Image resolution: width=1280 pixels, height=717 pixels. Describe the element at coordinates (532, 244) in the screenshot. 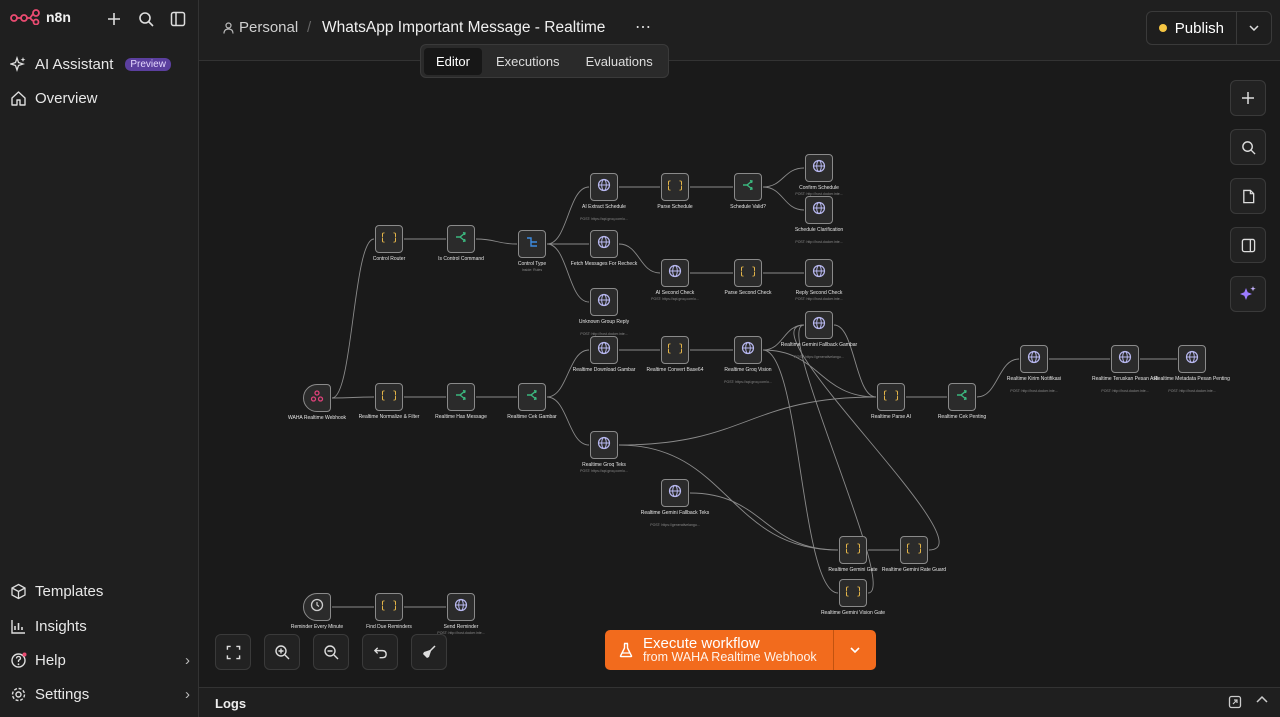

I see `workflow-node-ctrl-type` at that location.